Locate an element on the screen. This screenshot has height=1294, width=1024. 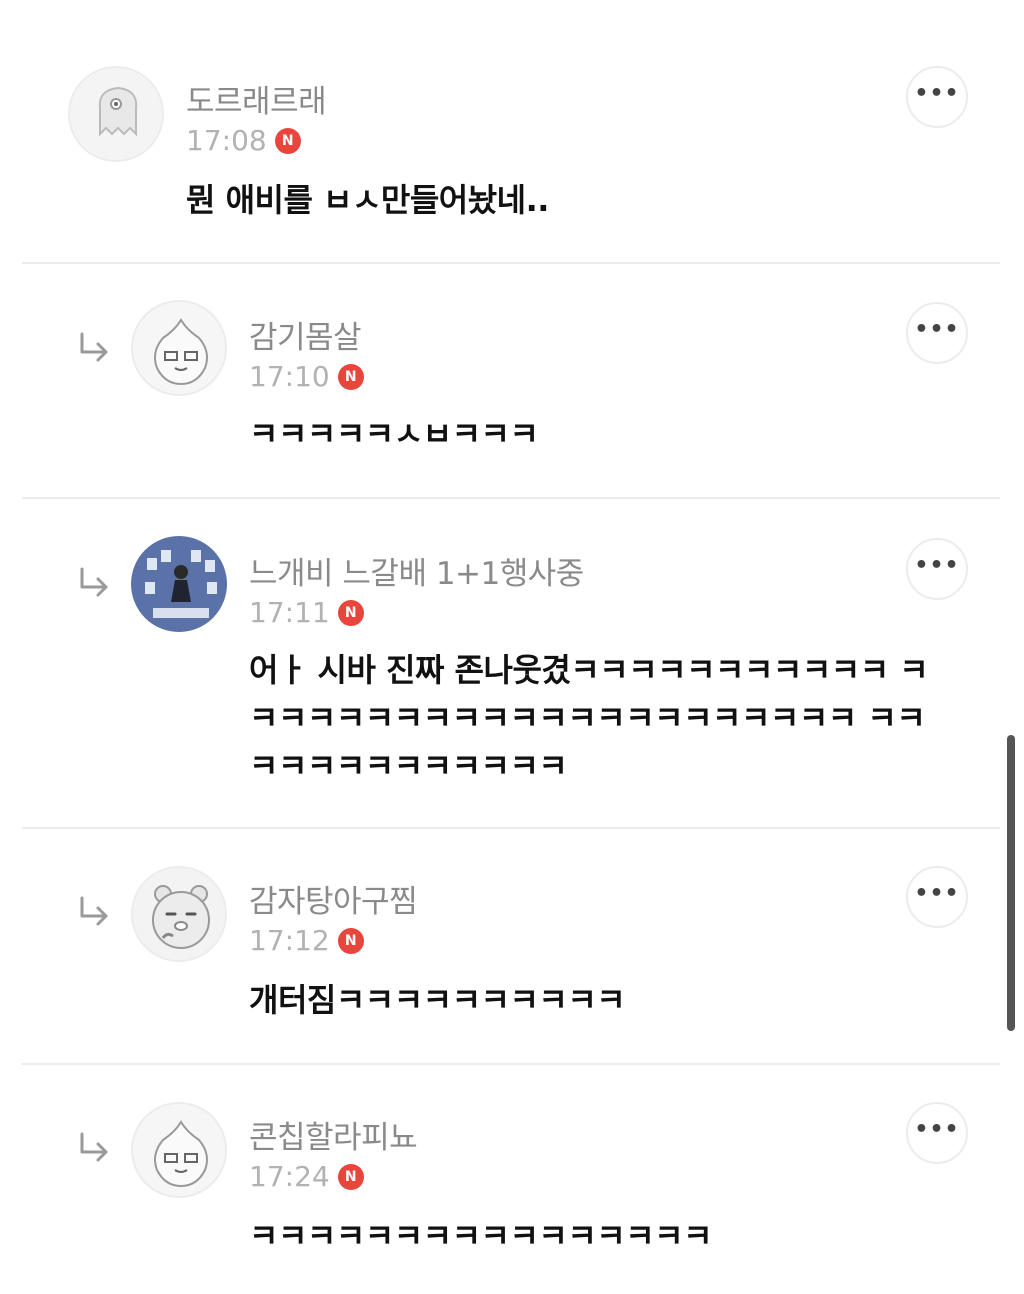
comment-author: 도르래르래 is located at coordinates (256, 98).